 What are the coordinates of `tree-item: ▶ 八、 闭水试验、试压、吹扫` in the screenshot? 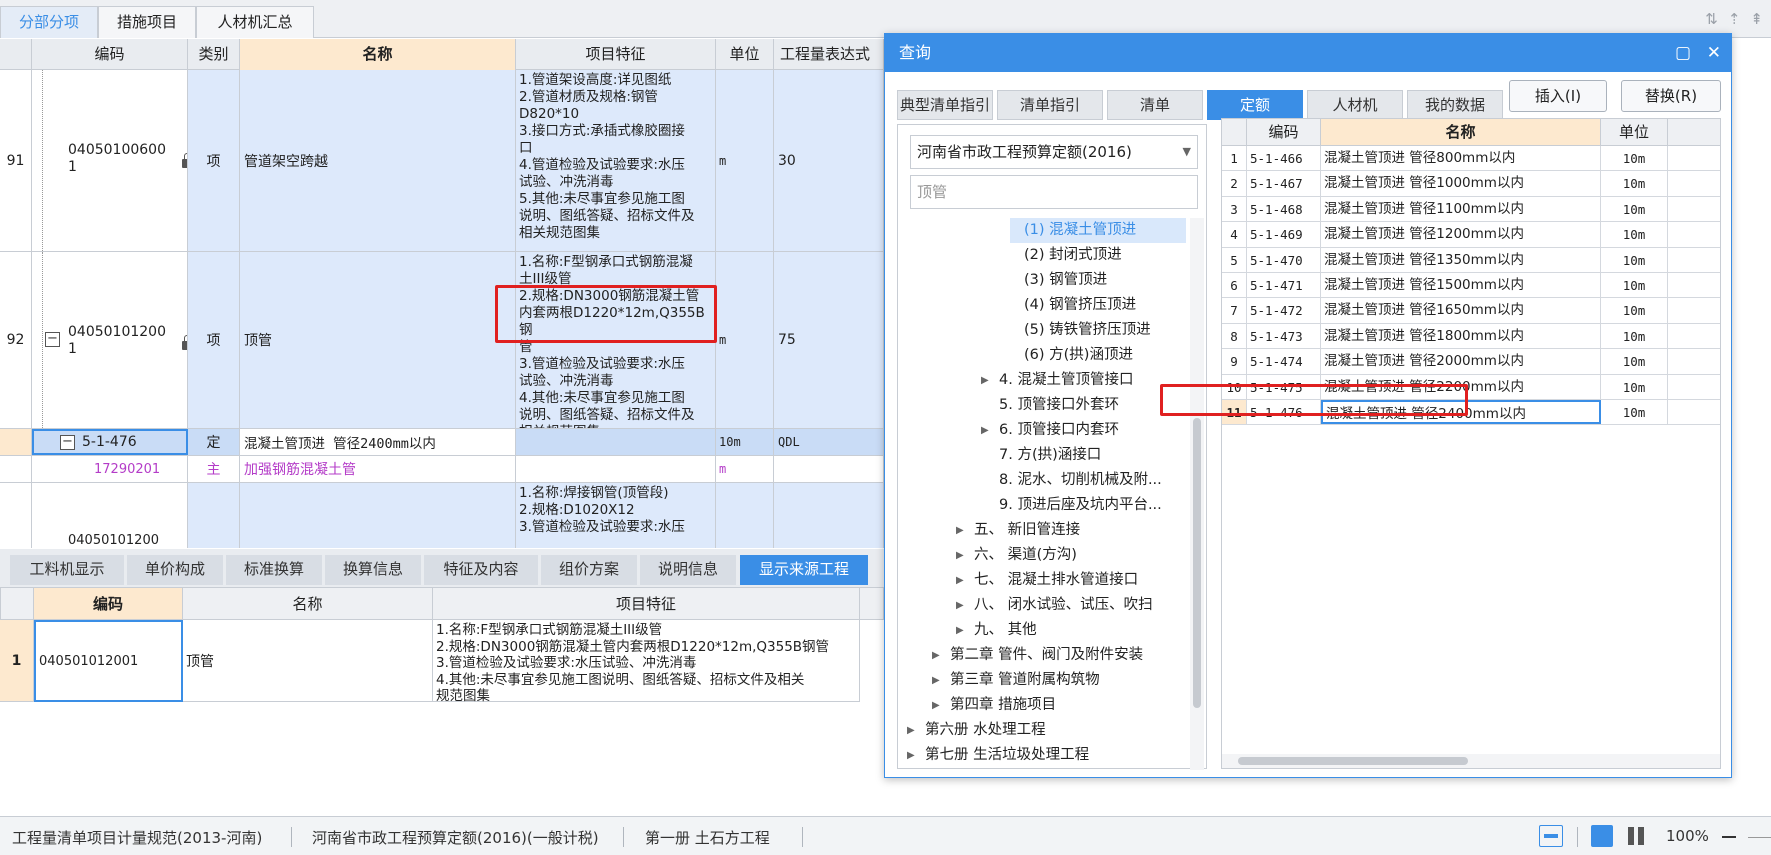 It's located at (1054, 605).